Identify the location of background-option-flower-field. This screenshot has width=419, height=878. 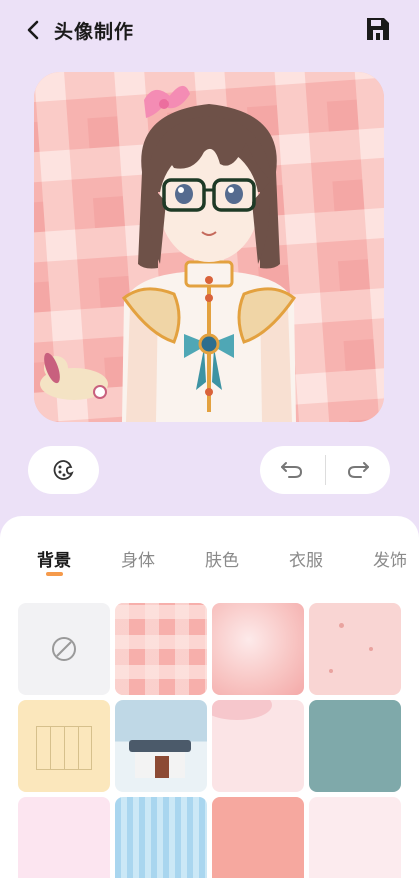
(355, 837).